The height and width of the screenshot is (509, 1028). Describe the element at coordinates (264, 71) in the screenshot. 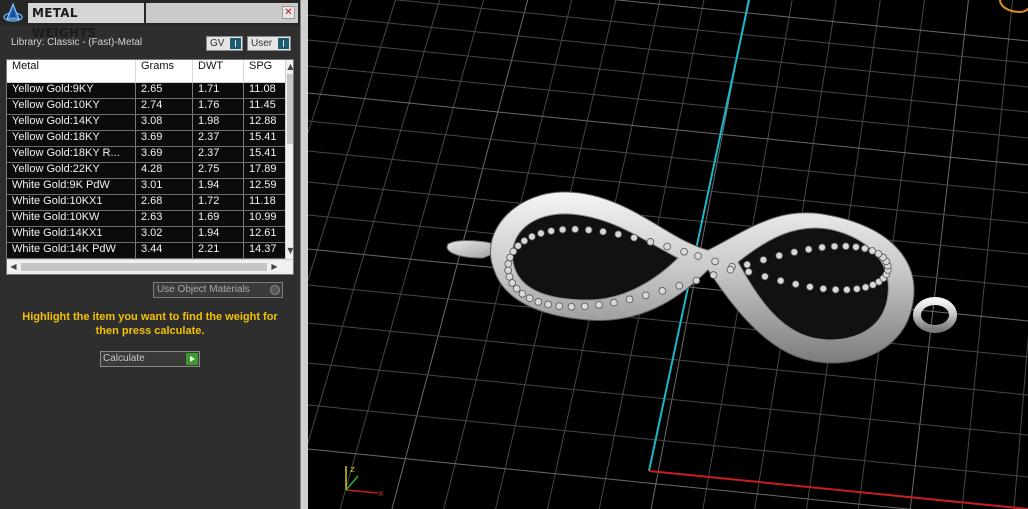

I see `column-header-spg: SPG` at that location.